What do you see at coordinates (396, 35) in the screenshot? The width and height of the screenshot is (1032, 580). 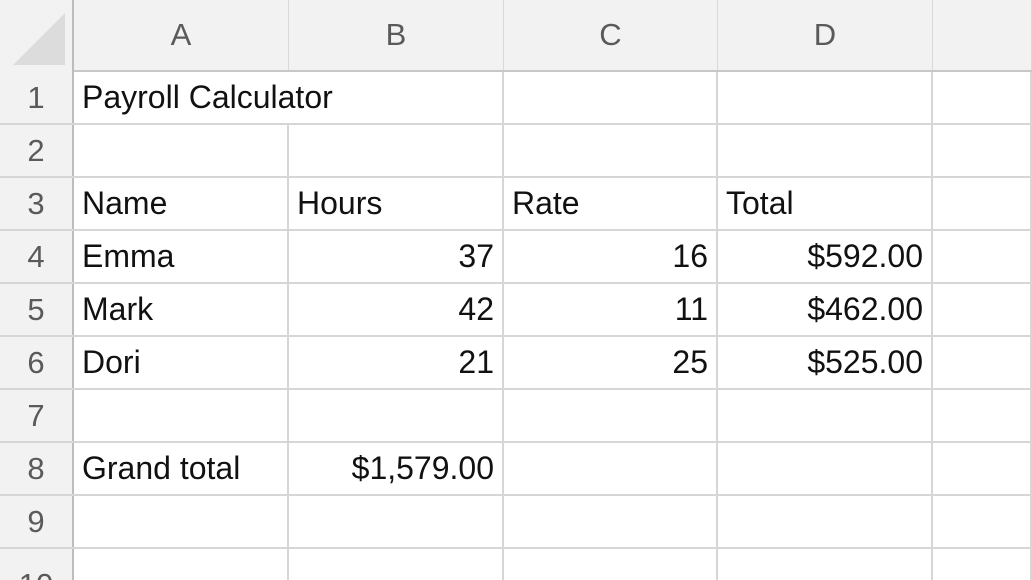 I see `column-header-b: B` at bounding box center [396, 35].